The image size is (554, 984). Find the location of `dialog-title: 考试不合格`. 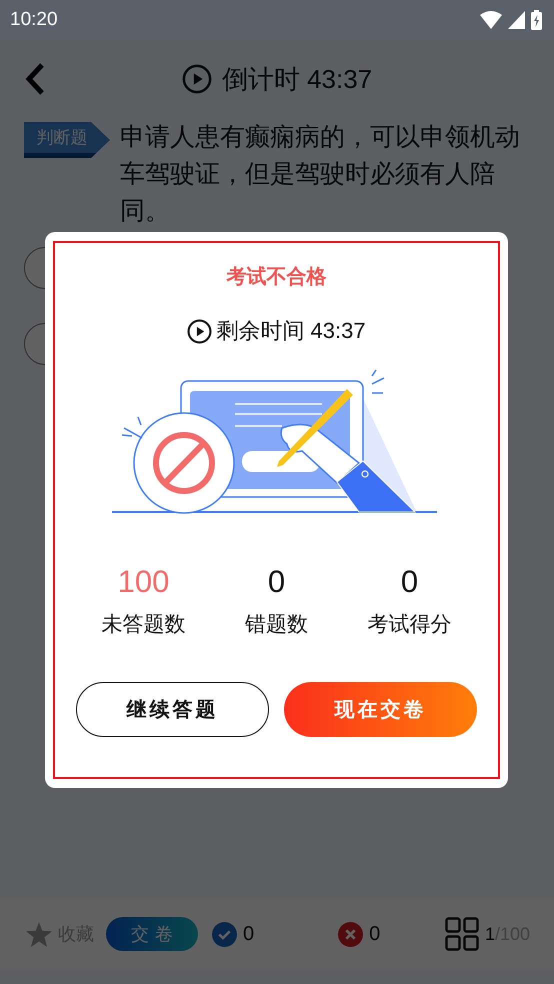

dialog-title: 考试不合格 is located at coordinates (276, 276).